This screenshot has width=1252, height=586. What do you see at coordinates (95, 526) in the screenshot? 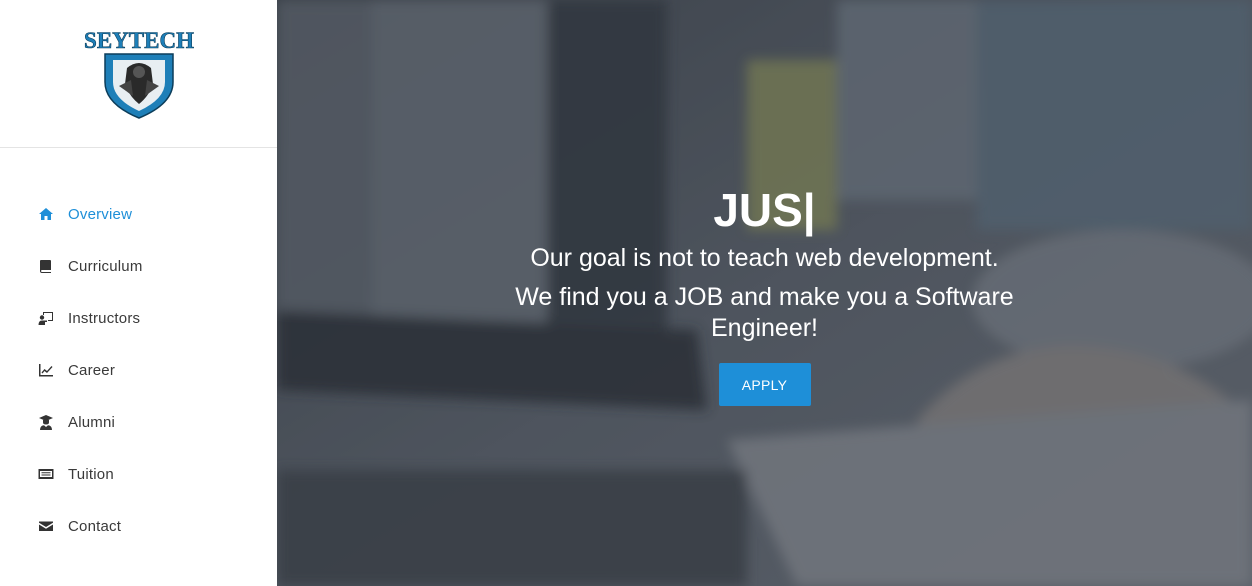
I see `sidebar-item-label: Contact` at bounding box center [95, 526].